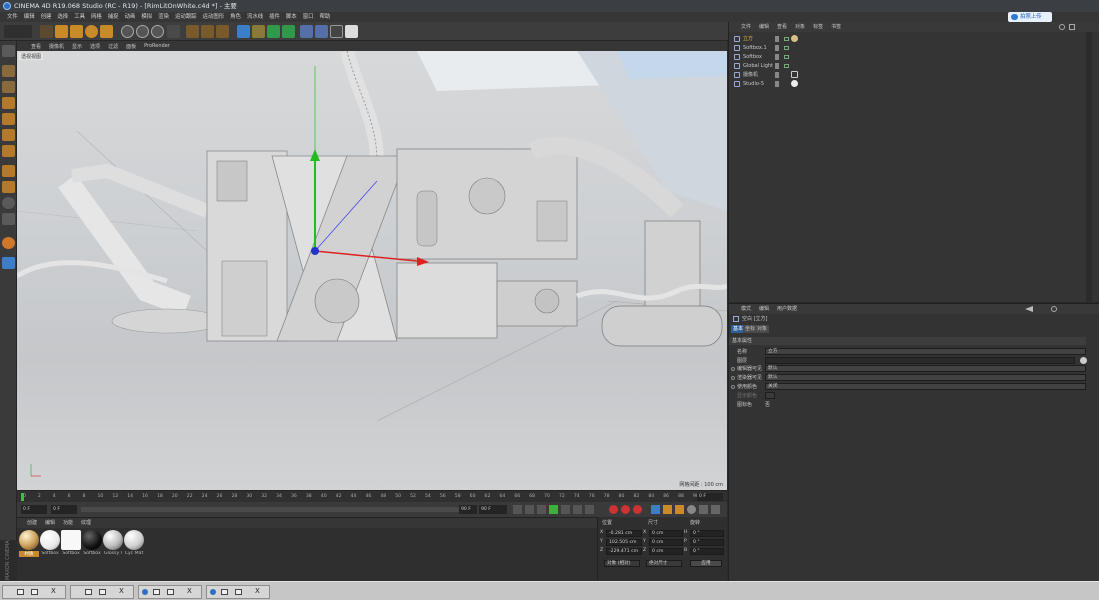  What do you see at coordinates (235, 17) in the screenshot?
I see `menu-character: 角色` at bounding box center [235, 17].